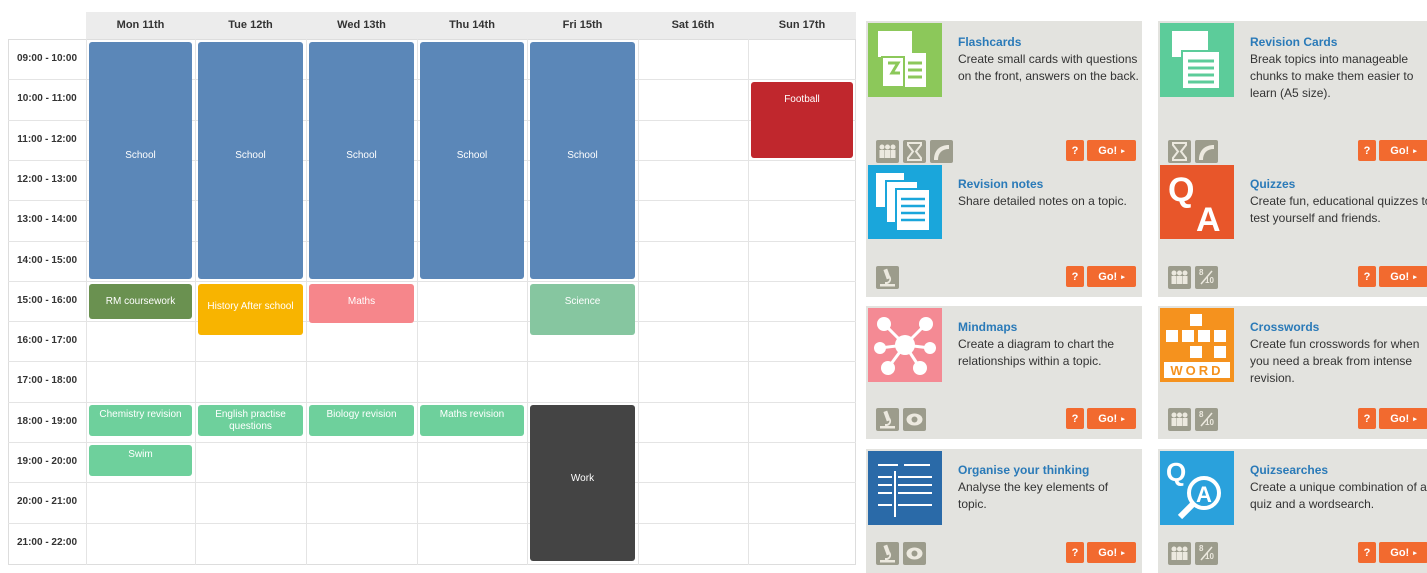  Describe the element at coordinates (1197, 345) in the screenshot. I see `crossword-art: WORD` at that location.